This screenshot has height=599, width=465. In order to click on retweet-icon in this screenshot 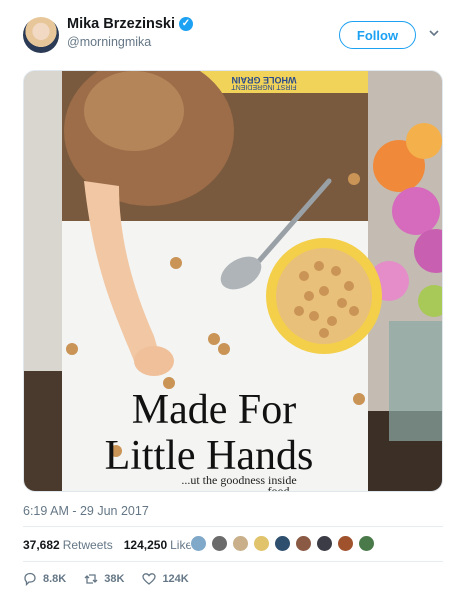, I will do `click(91, 579)`.